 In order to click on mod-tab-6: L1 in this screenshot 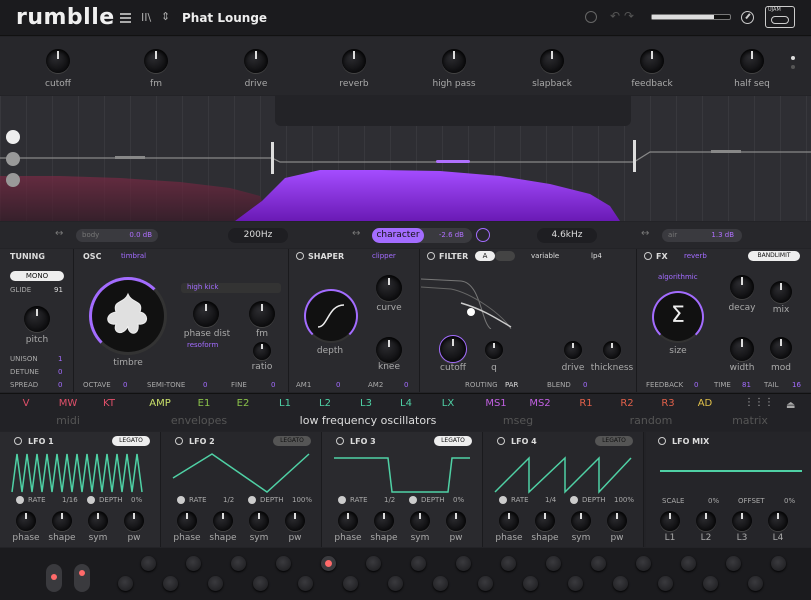, I will do `click(285, 403)`.